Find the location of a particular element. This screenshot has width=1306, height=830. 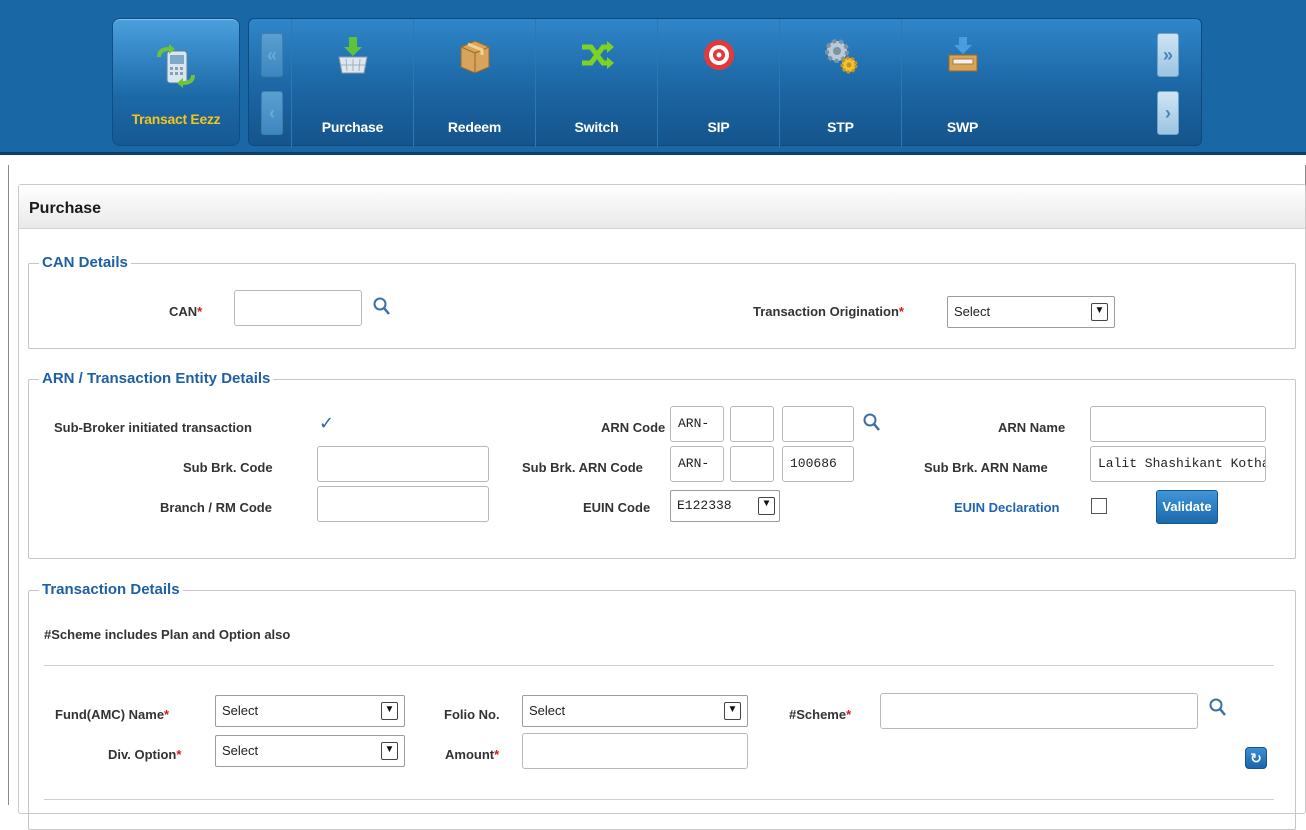

gears-icon is located at coordinates (841, 56).